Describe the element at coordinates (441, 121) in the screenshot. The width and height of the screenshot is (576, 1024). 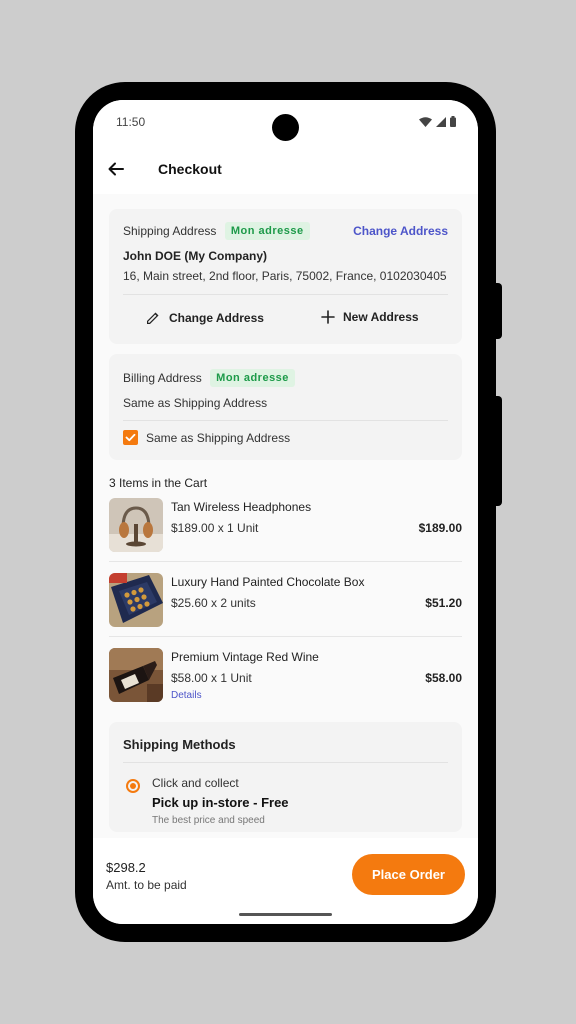
I see `signal-icon` at that location.